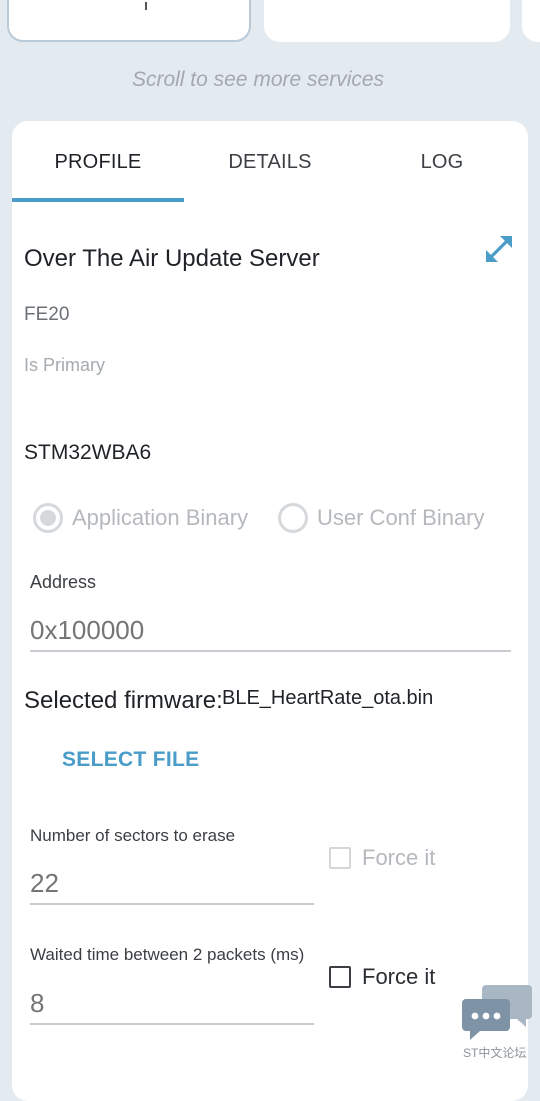  What do you see at coordinates (399, 857) in the screenshot?
I see `force-sectors-label: Force it` at bounding box center [399, 857].